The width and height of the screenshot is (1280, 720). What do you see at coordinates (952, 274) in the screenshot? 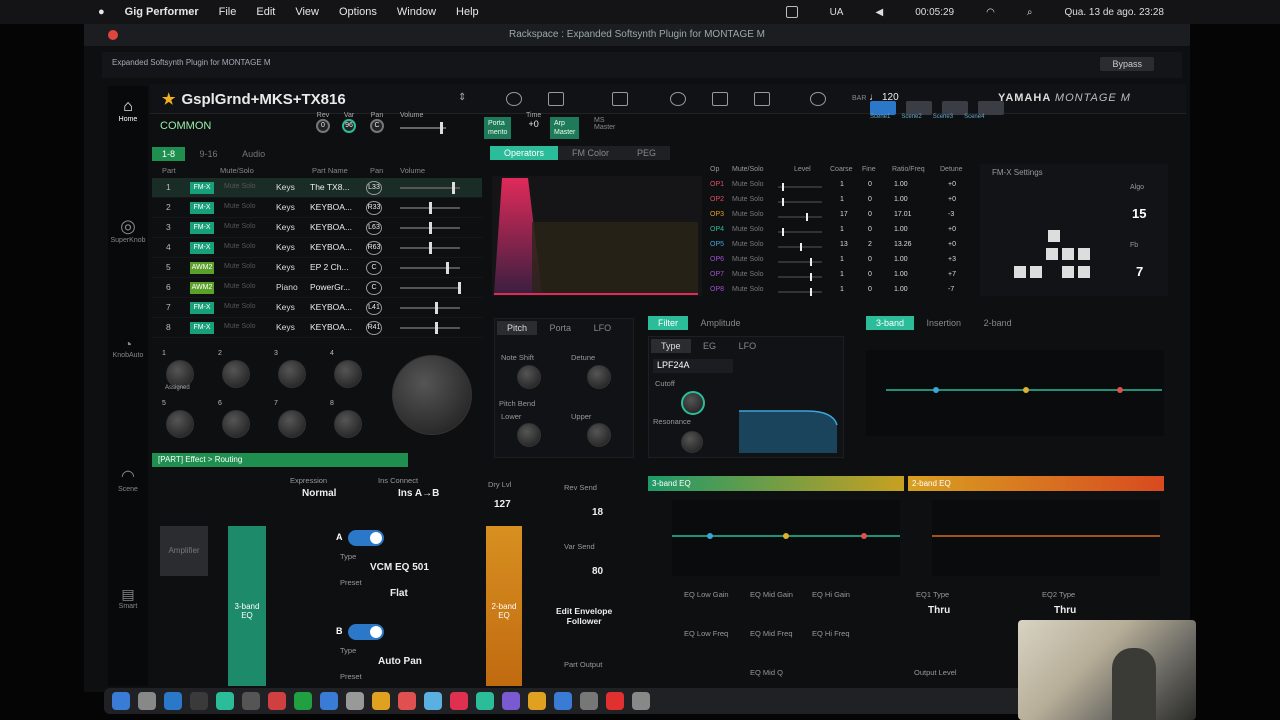
I see `op-detune: +7` at bounding box center [952, 274].